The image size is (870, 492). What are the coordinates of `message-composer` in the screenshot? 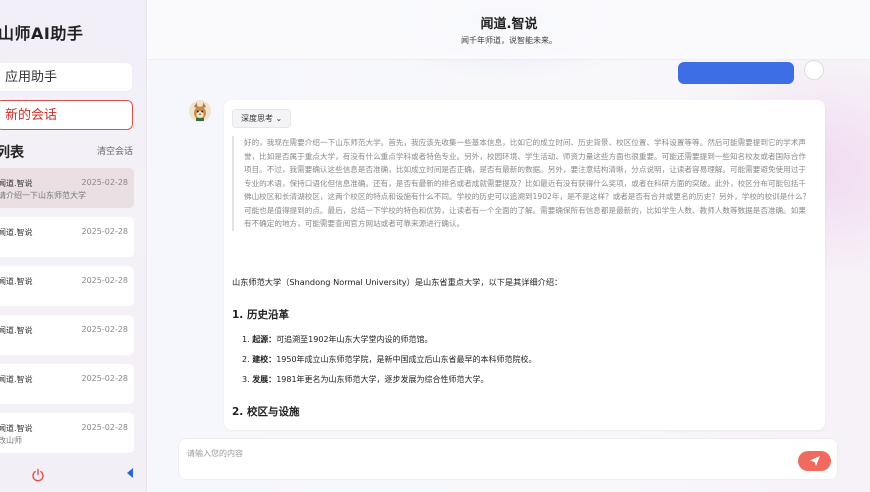 It's located at (508, 459).